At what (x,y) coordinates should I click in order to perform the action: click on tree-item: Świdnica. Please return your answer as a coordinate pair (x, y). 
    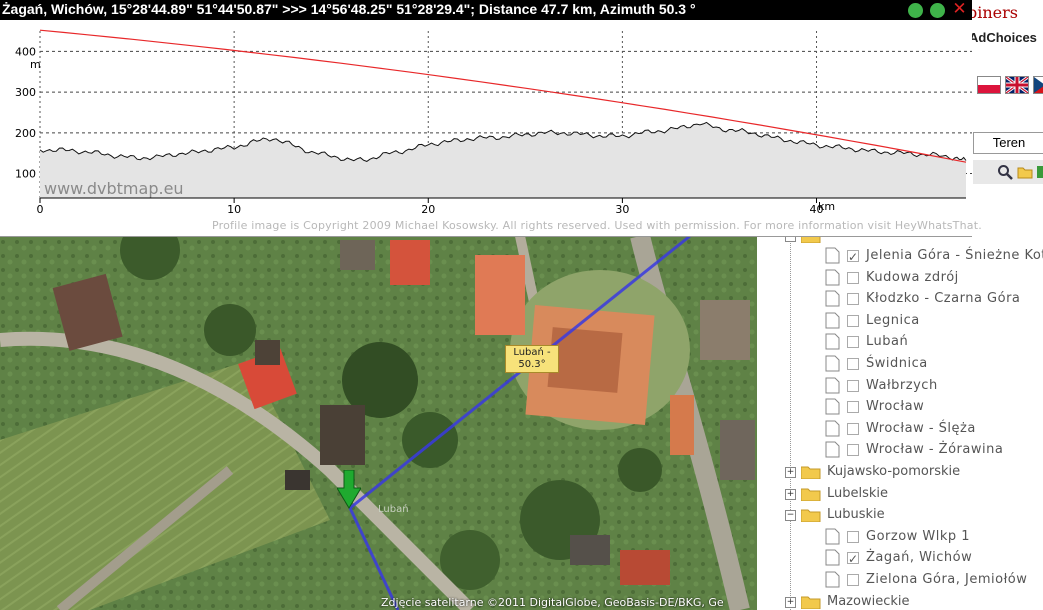
    Looking at the image, I should click on (900, 364).